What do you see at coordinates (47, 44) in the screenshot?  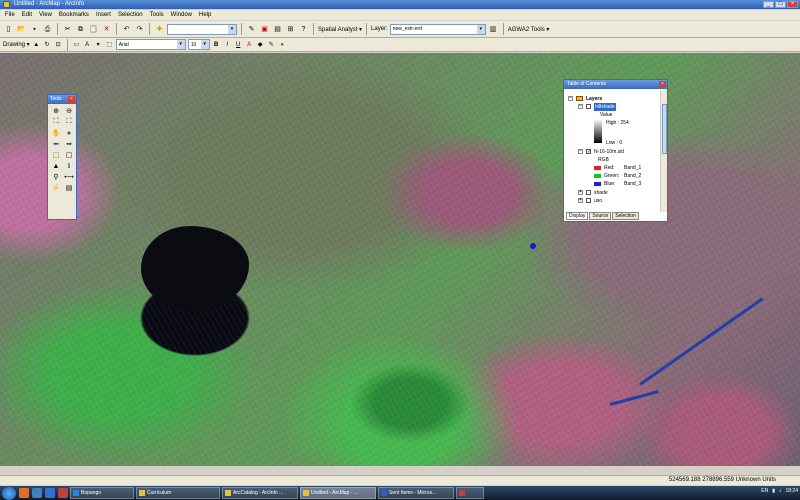 I see `rotate-icon: ↻` at bounding box center [47, 44].